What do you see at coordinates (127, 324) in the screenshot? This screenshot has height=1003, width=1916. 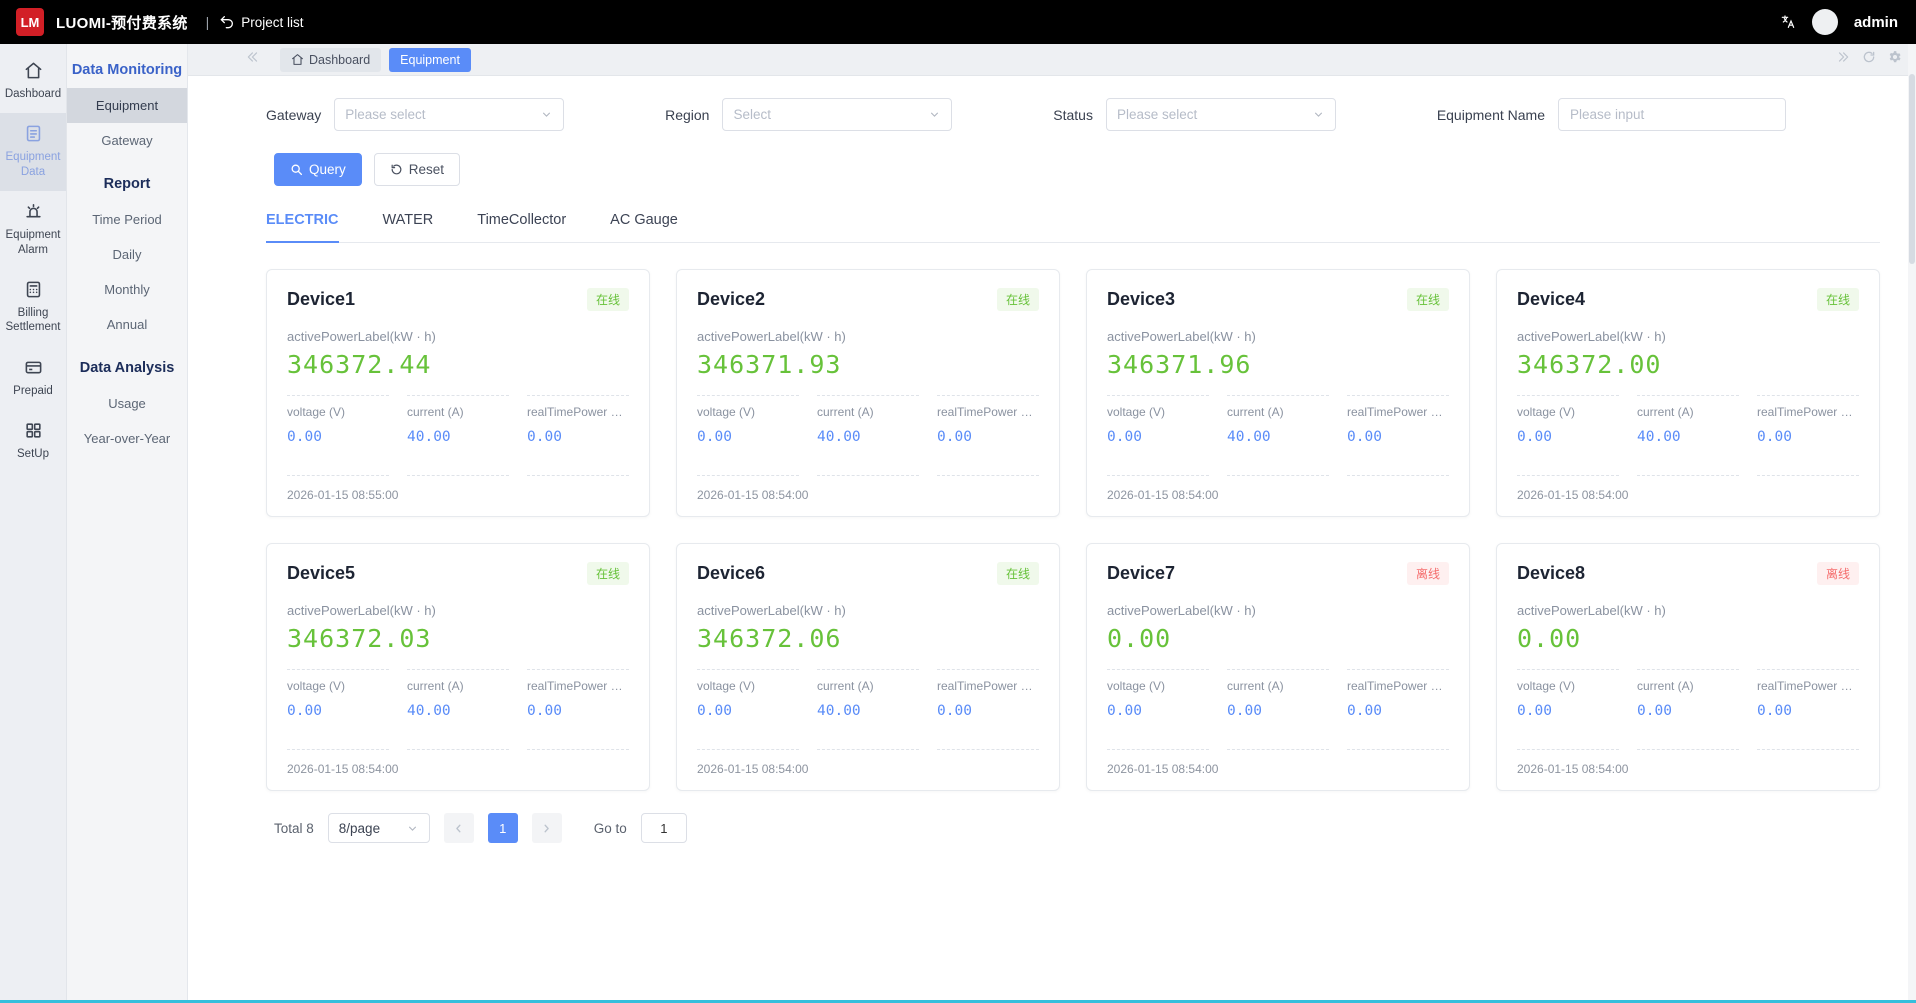 I see `submenu-item-annual: Annual` at bounding box center [127, 324].